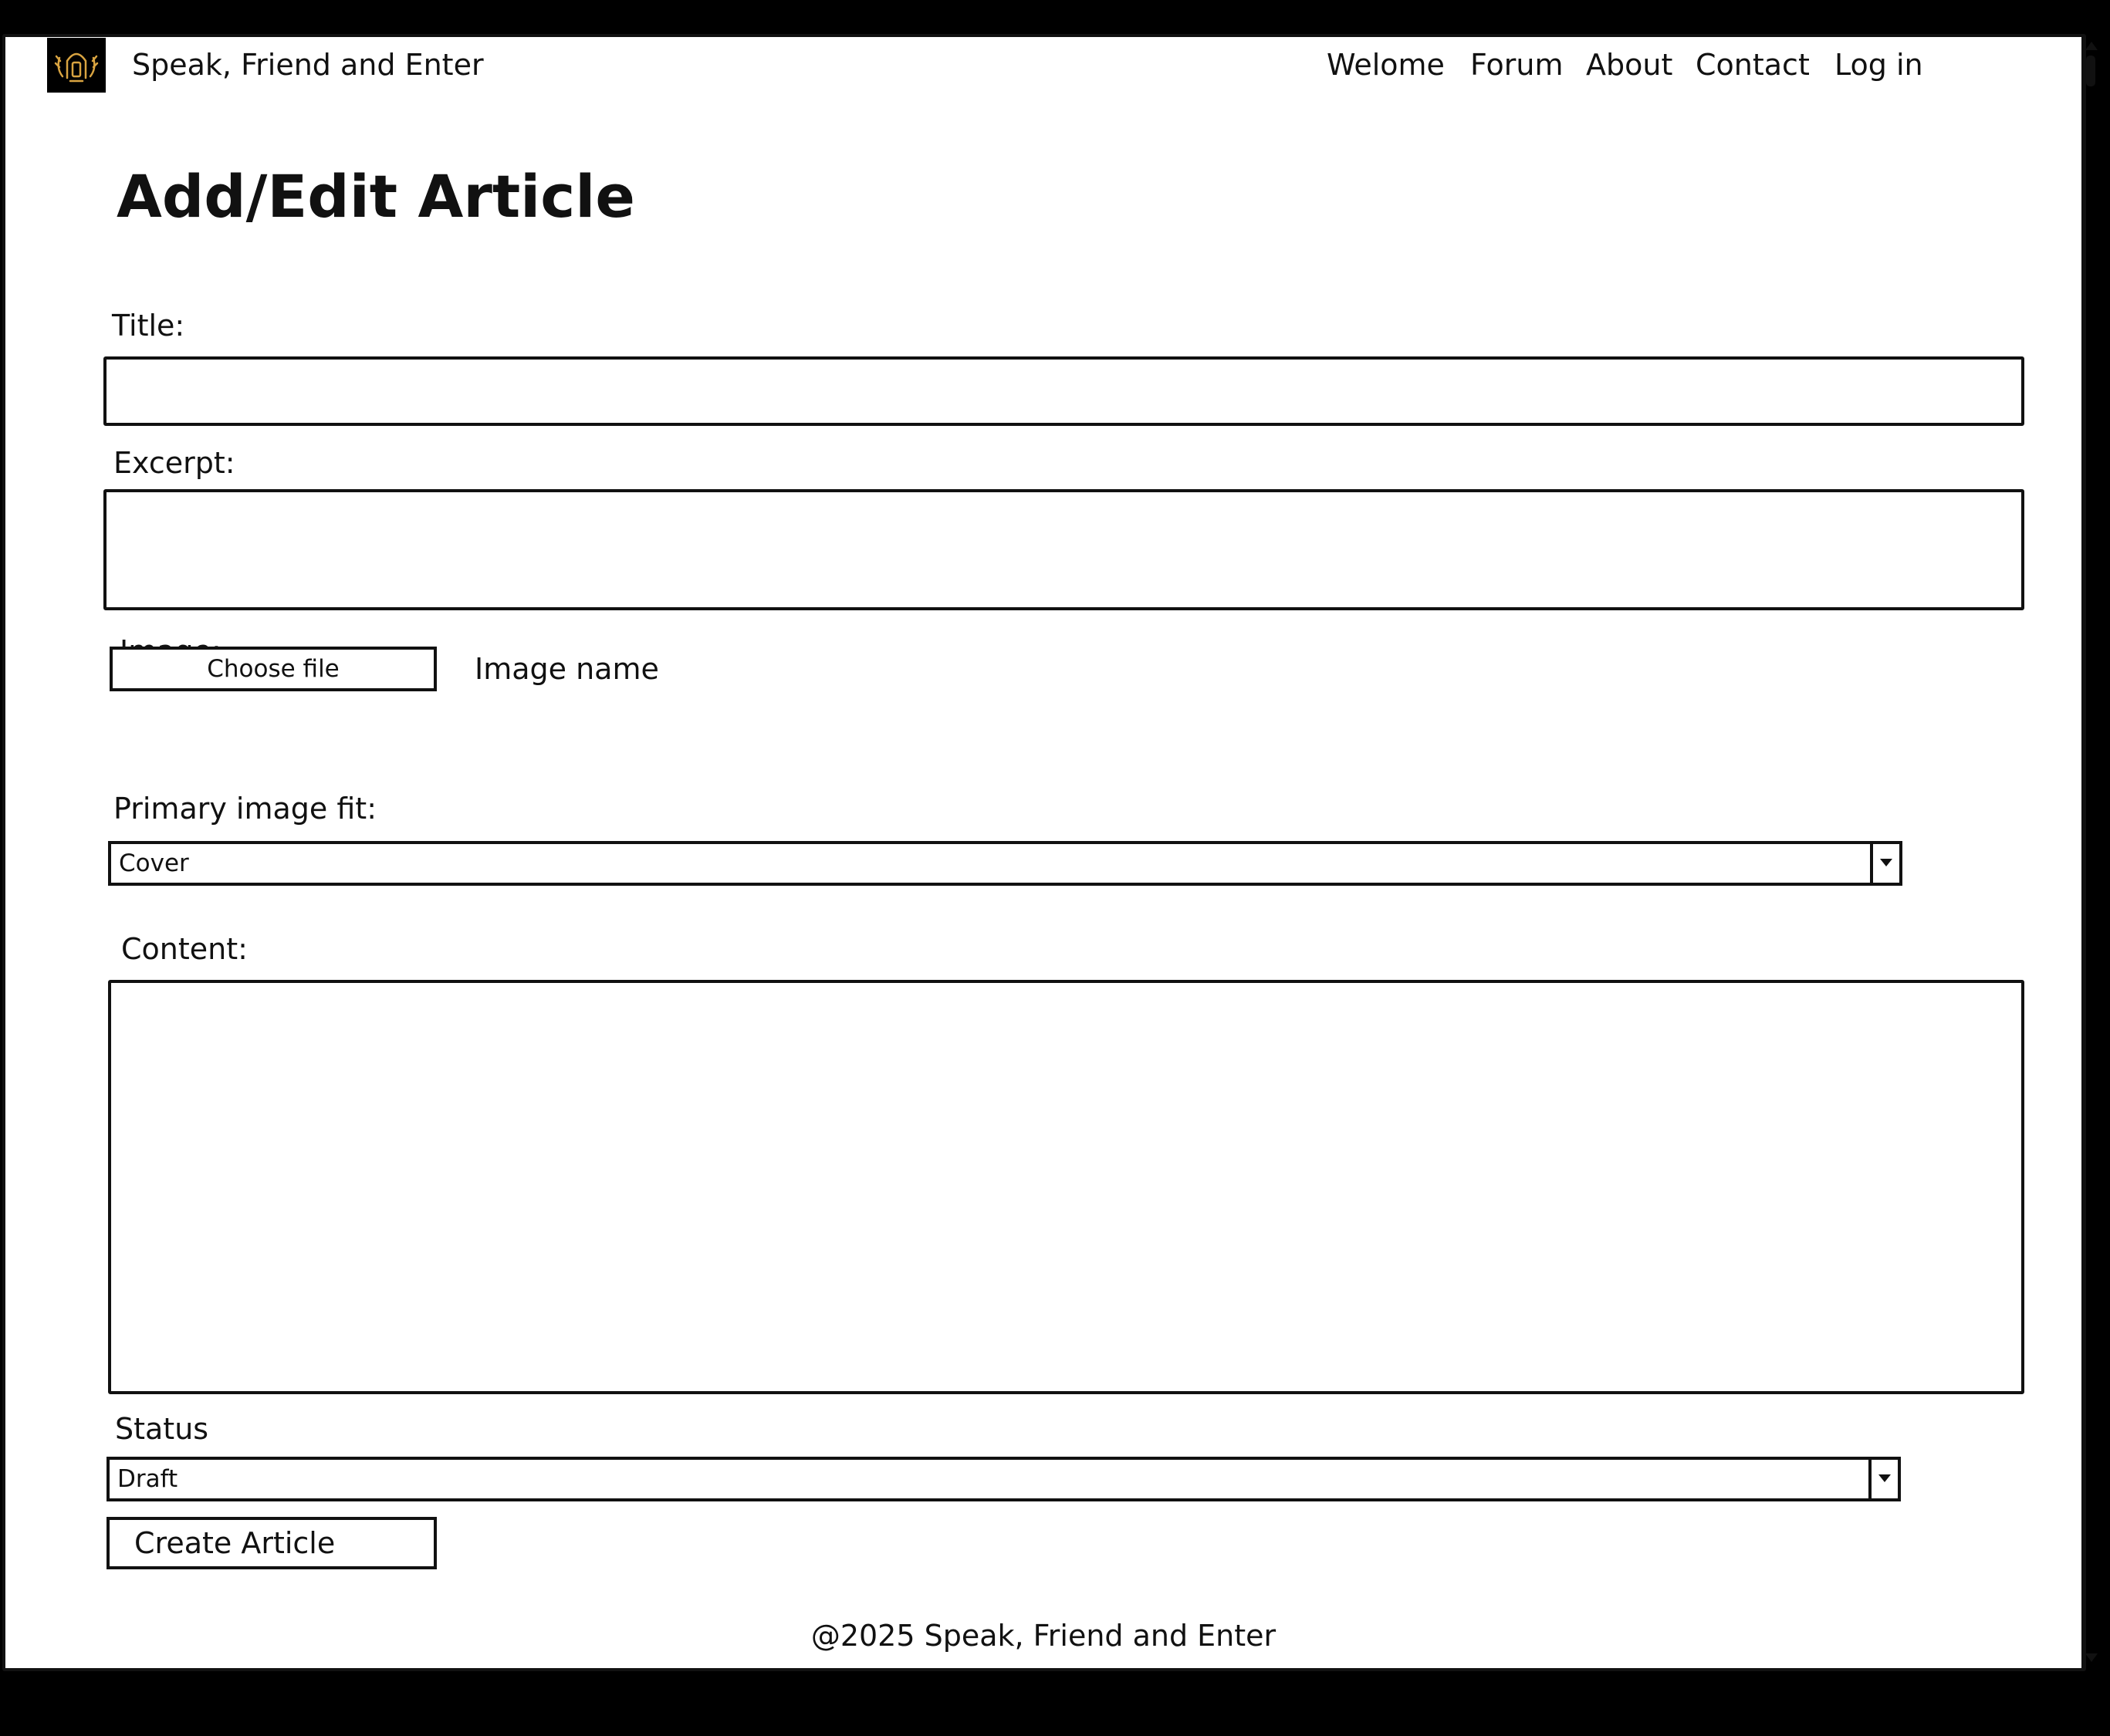 The width and height of the screenshot is (2110, 1736). Describe the element at coordinates (1386, 65) in the screenshot. I see `nav-link-welcome: Welome` at that location.